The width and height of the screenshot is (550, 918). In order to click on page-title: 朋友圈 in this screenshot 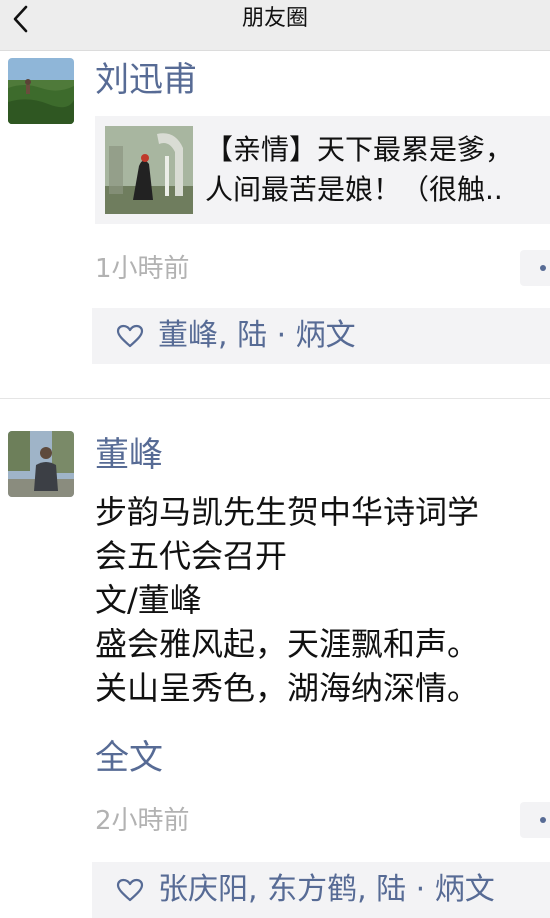, I will do `click(274, 18)`.